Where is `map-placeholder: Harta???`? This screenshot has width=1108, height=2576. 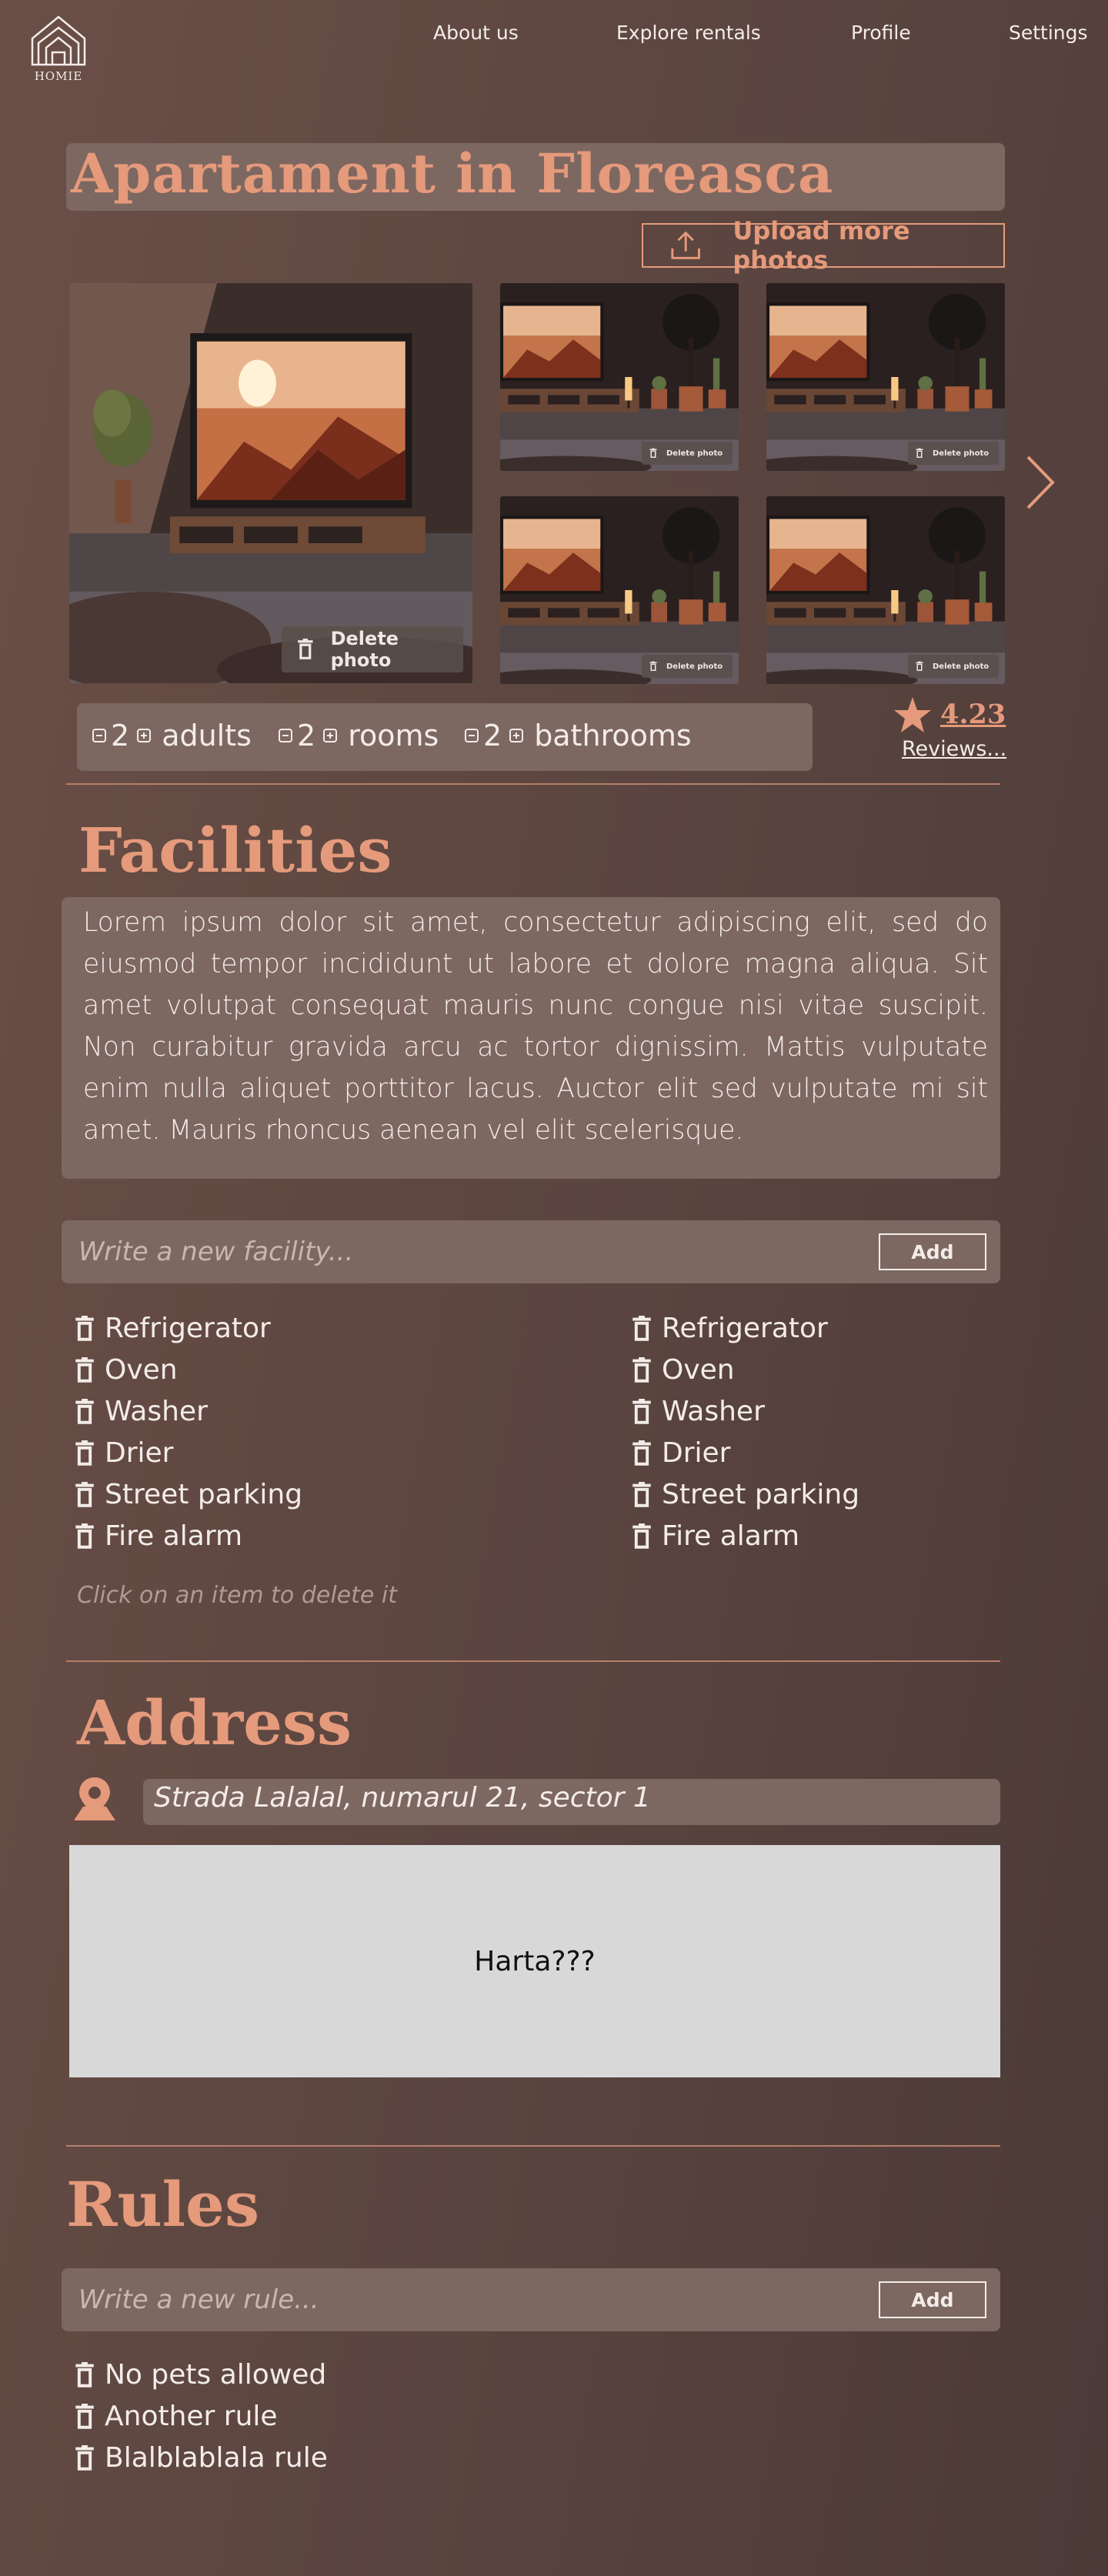 map-placeholder: Harta??? is located at coordinates (535, 1961).